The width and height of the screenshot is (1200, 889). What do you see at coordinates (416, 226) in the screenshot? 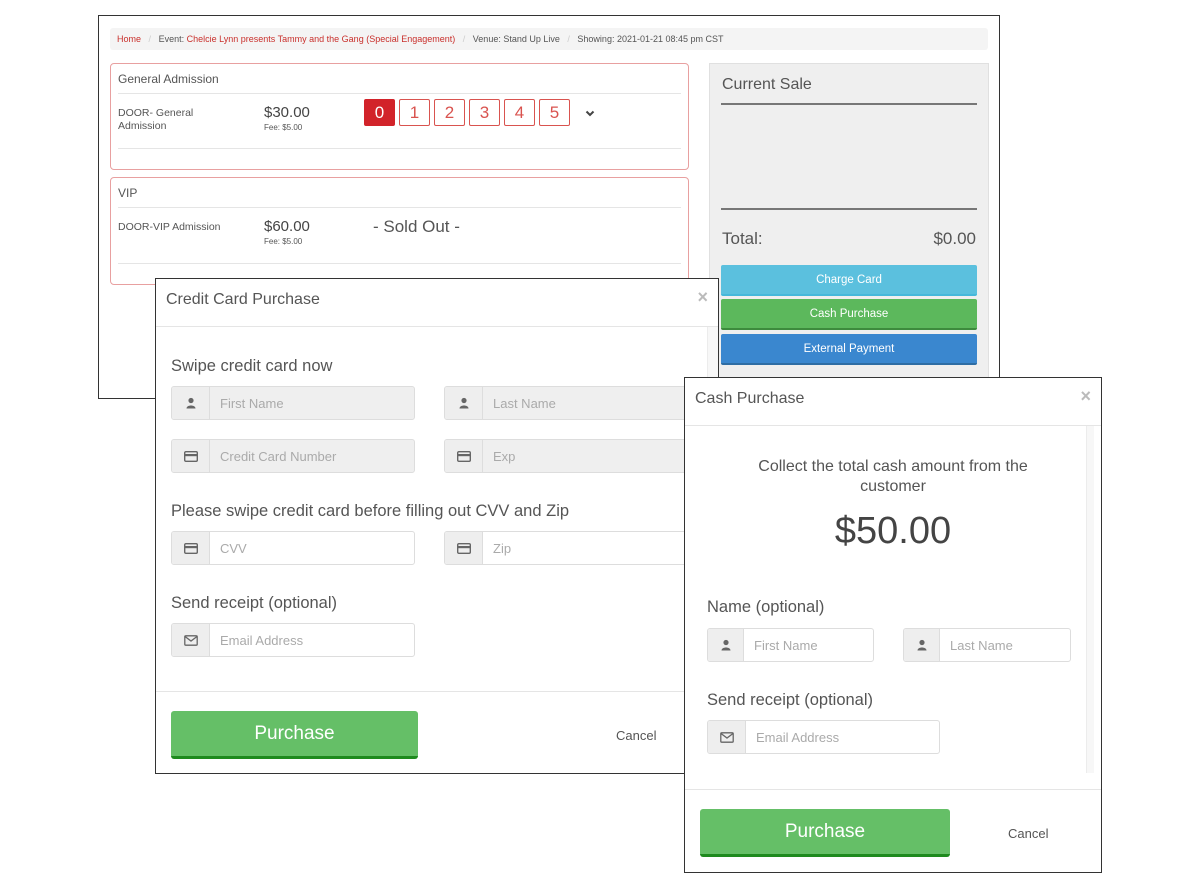
I see `sold-out-status: - Sold Out -` at bounding box center [416, 226].